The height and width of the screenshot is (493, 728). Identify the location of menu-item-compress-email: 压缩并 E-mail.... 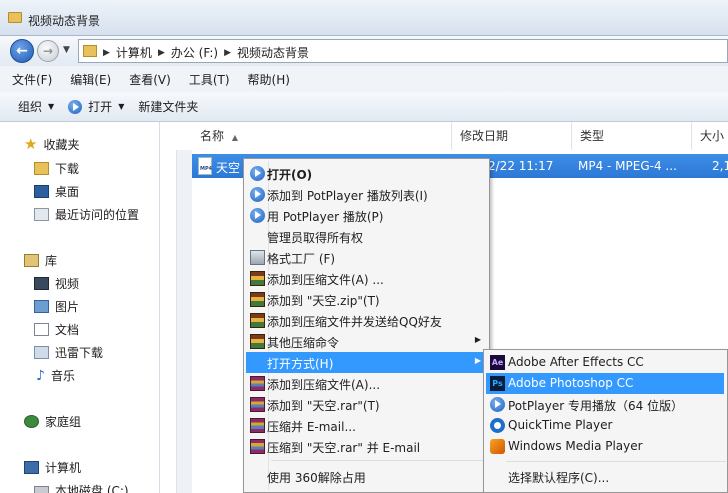
(367, 425).